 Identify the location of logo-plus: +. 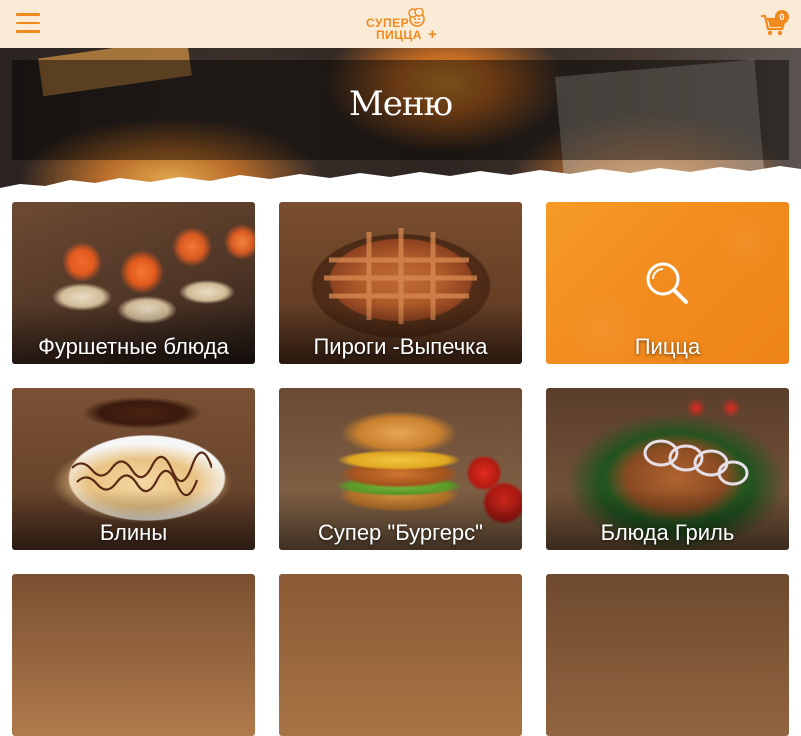
(432, 34).